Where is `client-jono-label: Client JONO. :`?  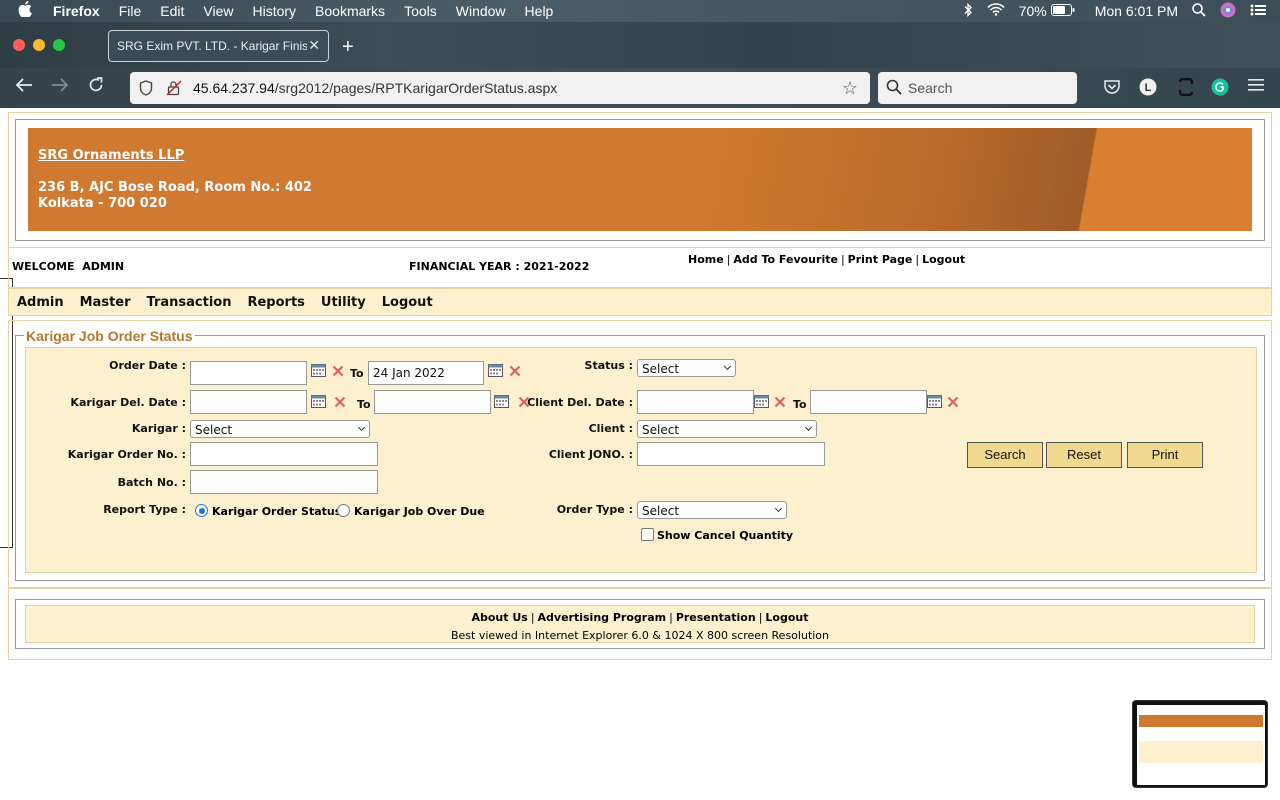 client-jono-label: Client JONO. : is located at coordinates (590, 454).